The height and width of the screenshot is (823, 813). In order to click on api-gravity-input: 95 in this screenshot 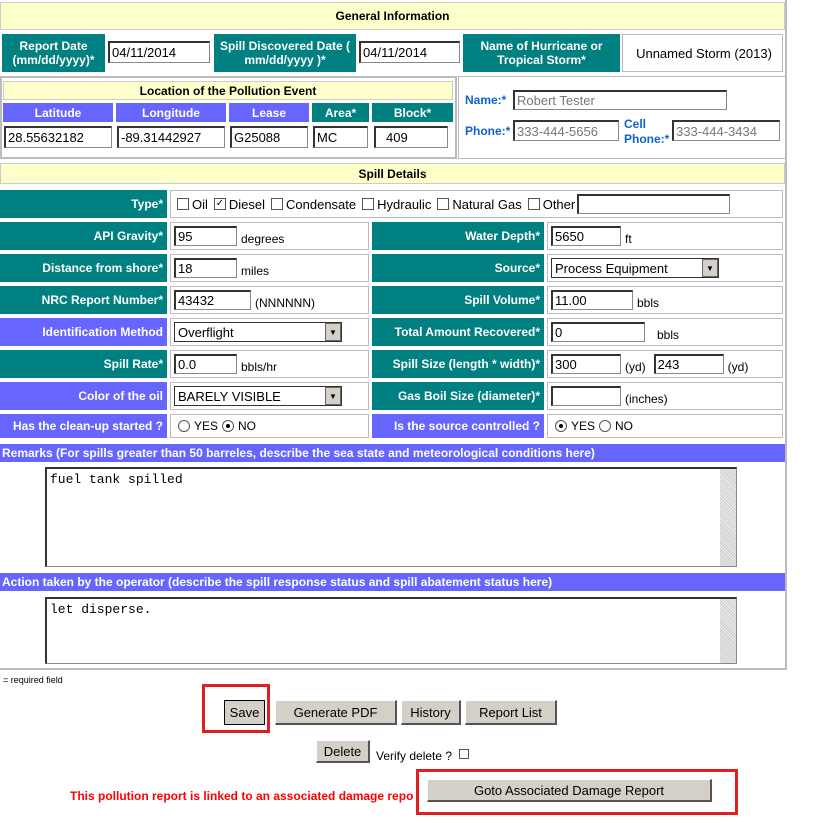, I will do `click(205, 236)`.